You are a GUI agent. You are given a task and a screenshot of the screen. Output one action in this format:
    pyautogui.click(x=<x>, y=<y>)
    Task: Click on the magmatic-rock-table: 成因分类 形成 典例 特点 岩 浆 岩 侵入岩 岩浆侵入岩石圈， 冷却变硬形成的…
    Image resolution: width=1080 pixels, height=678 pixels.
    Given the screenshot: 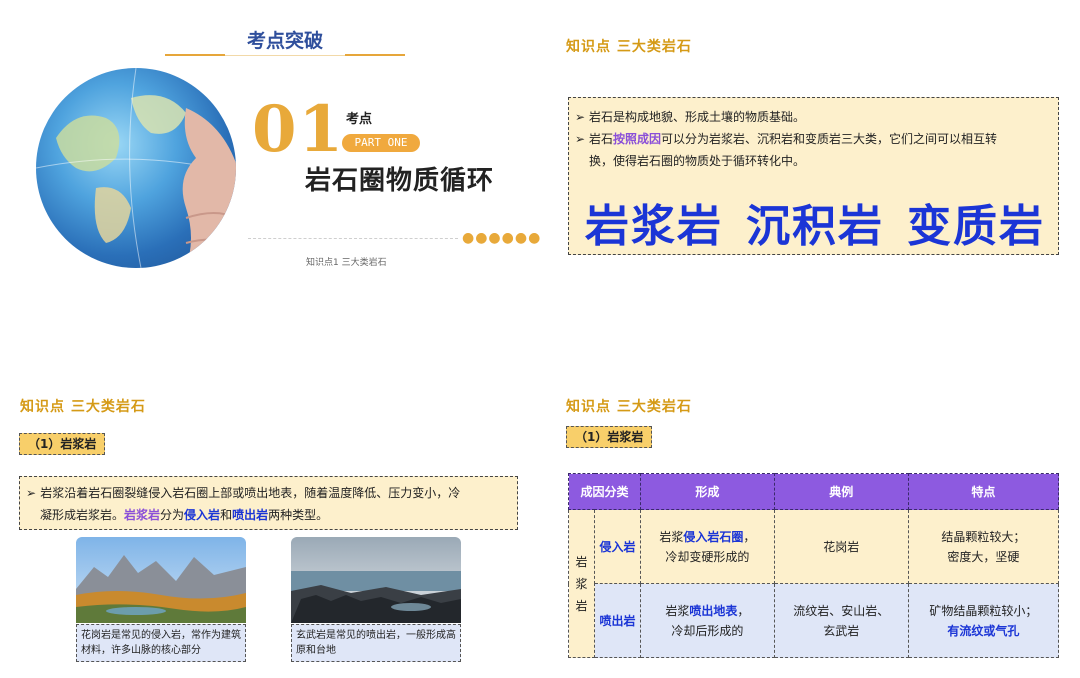 What is the action you would take?
    pyautogui.click(x=814, y=565)
    